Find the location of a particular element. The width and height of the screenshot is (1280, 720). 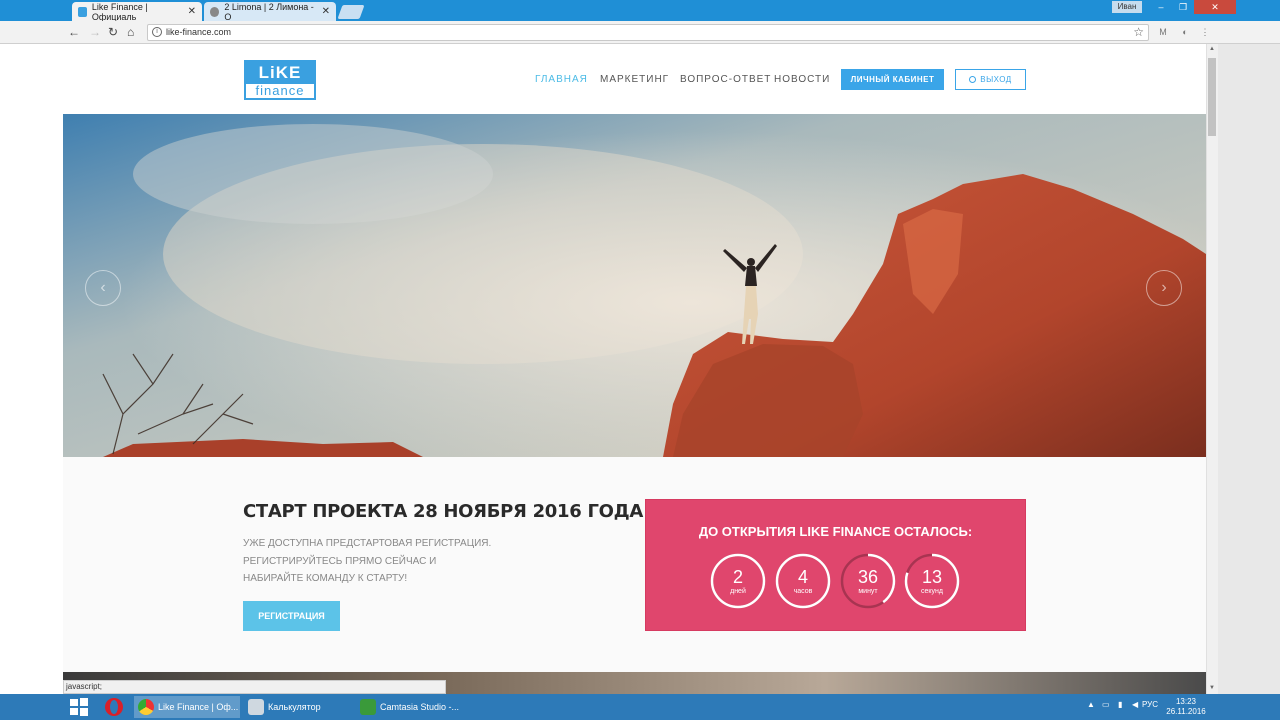

forward-icon: → is located at coordinates (95, 32).